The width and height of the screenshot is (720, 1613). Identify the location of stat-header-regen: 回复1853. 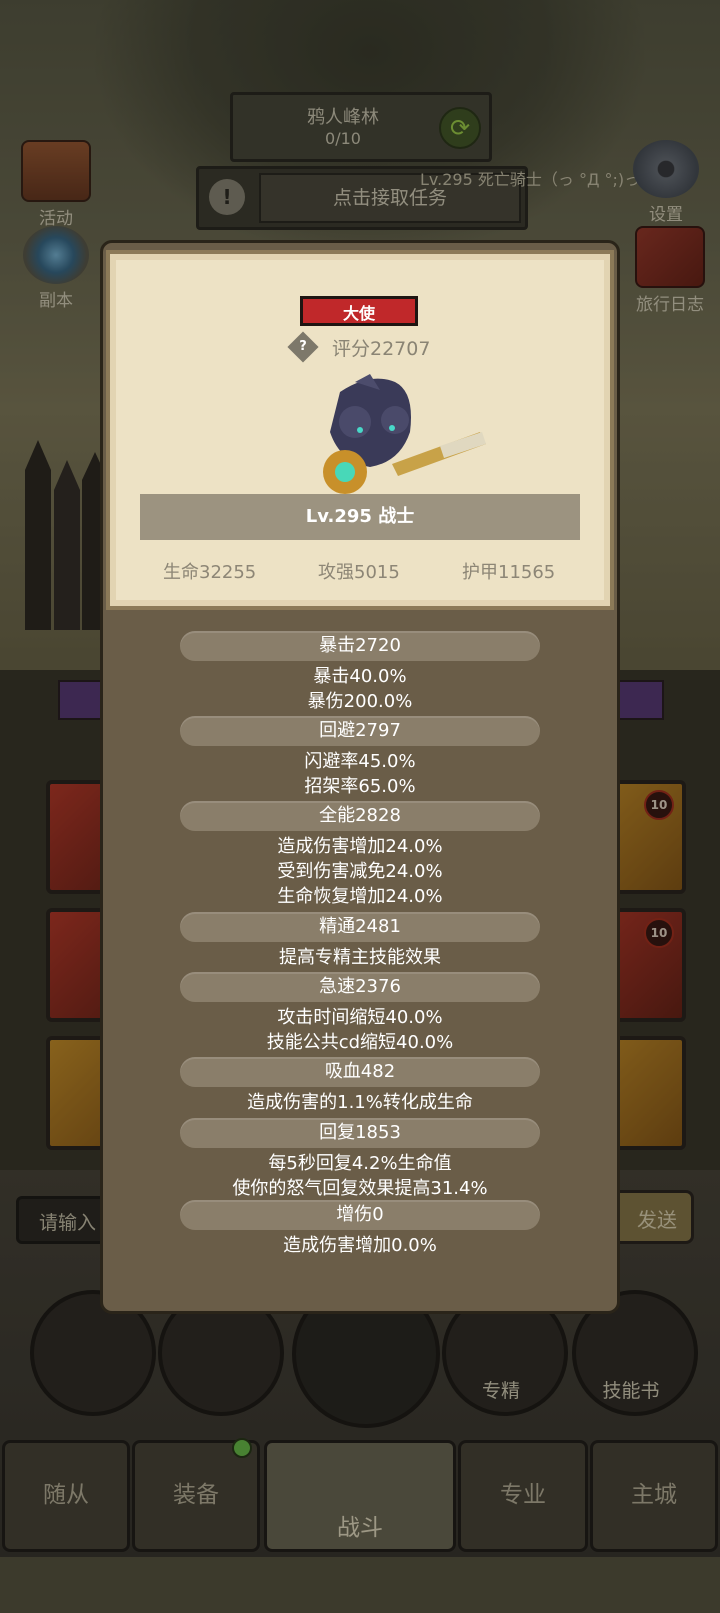
(360, 1133).